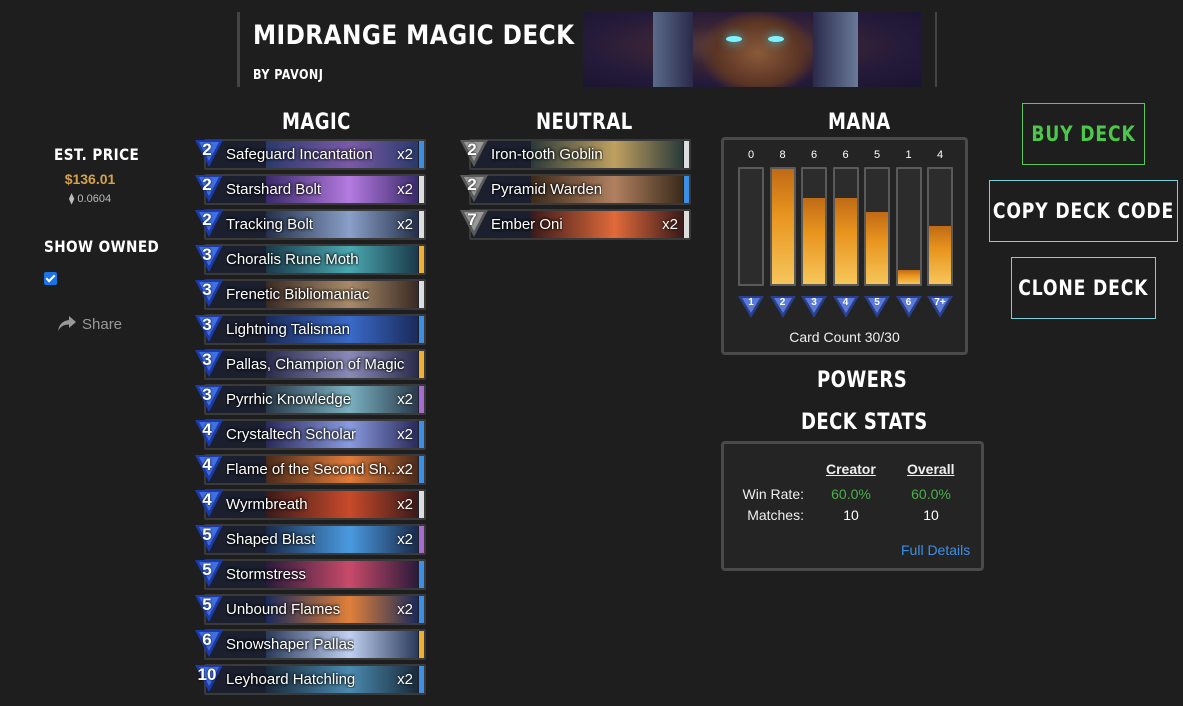  I want to click on card-row: Shaped Blast x2 5, so click(310, 539).